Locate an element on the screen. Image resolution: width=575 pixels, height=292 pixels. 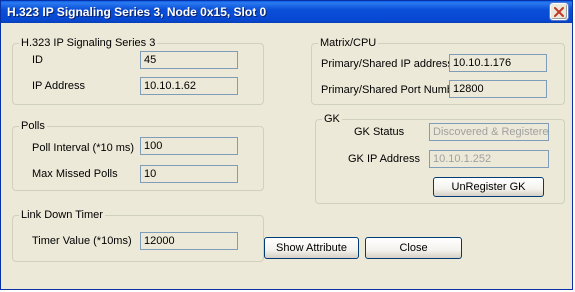
show-attribute-button: Show Attribute is located at coordinates (311, 248).